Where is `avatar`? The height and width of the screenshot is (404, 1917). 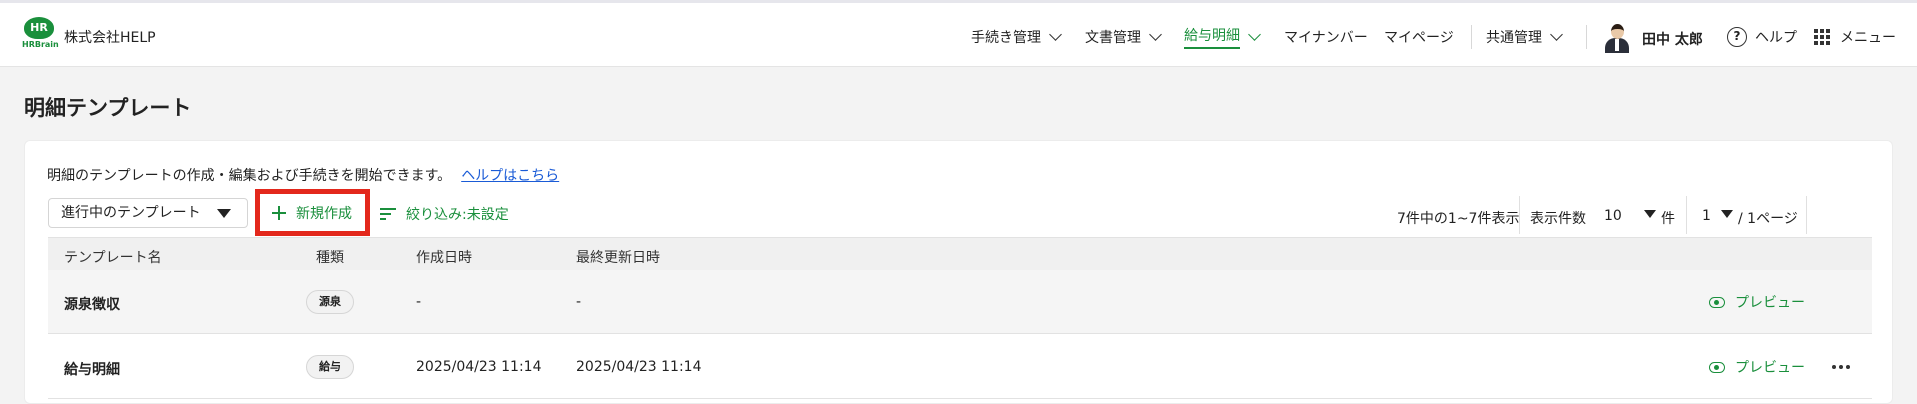
avatar is located at coordinates (1617, 37).